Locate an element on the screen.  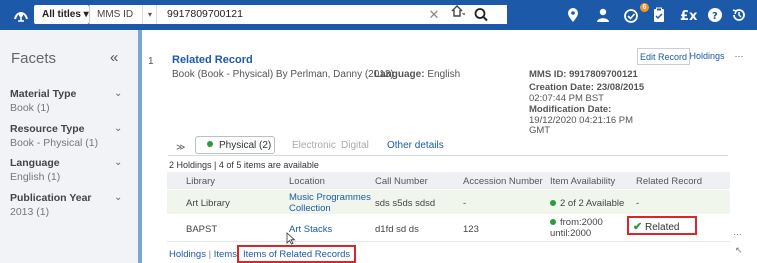
notification-count-badge: 6 is located at coordinates (644, 7).